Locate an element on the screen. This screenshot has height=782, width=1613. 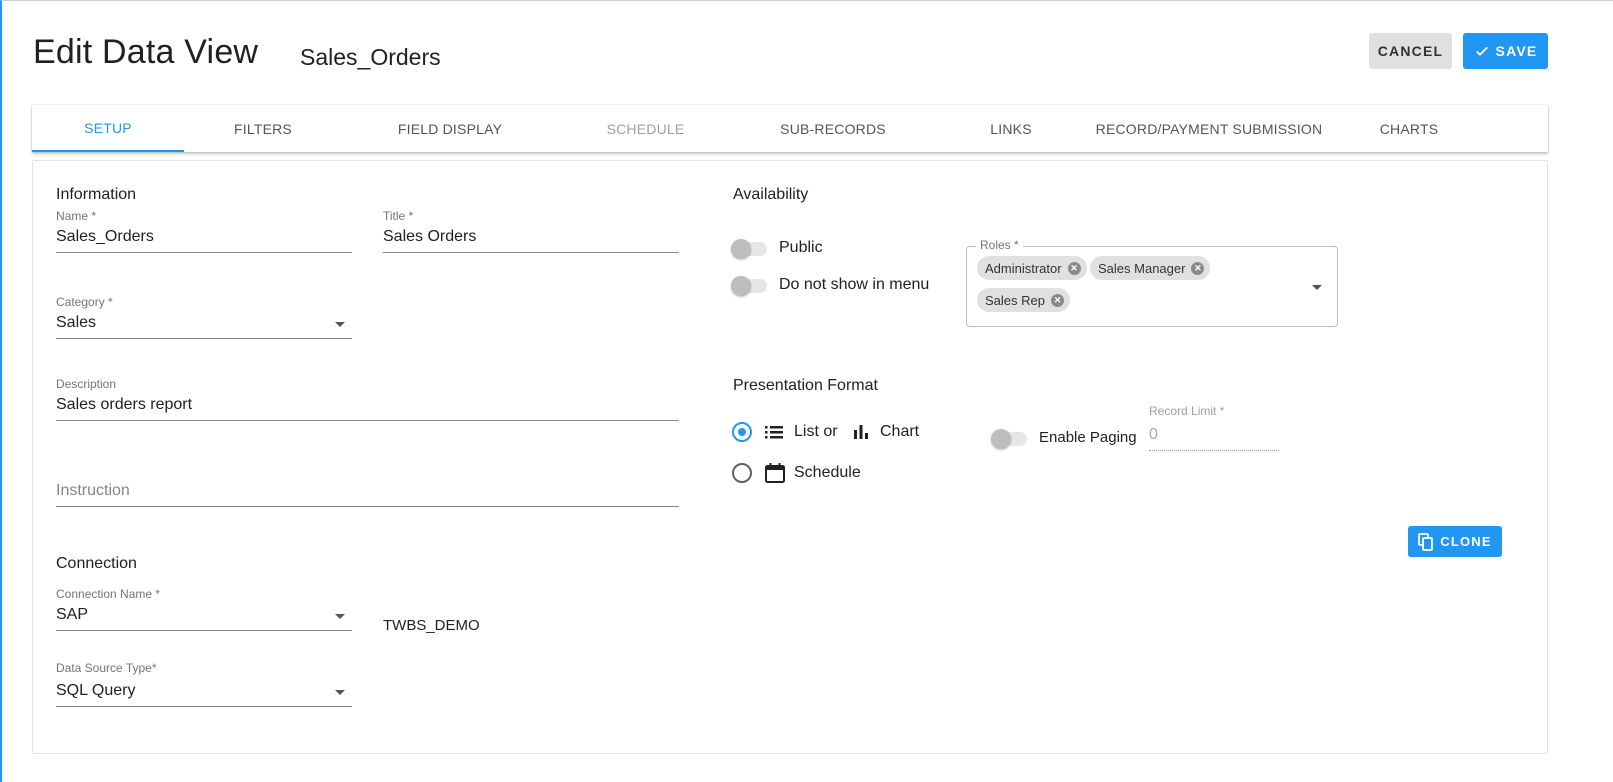
tab-setup: SETUP is located at coordinates (108, 128).